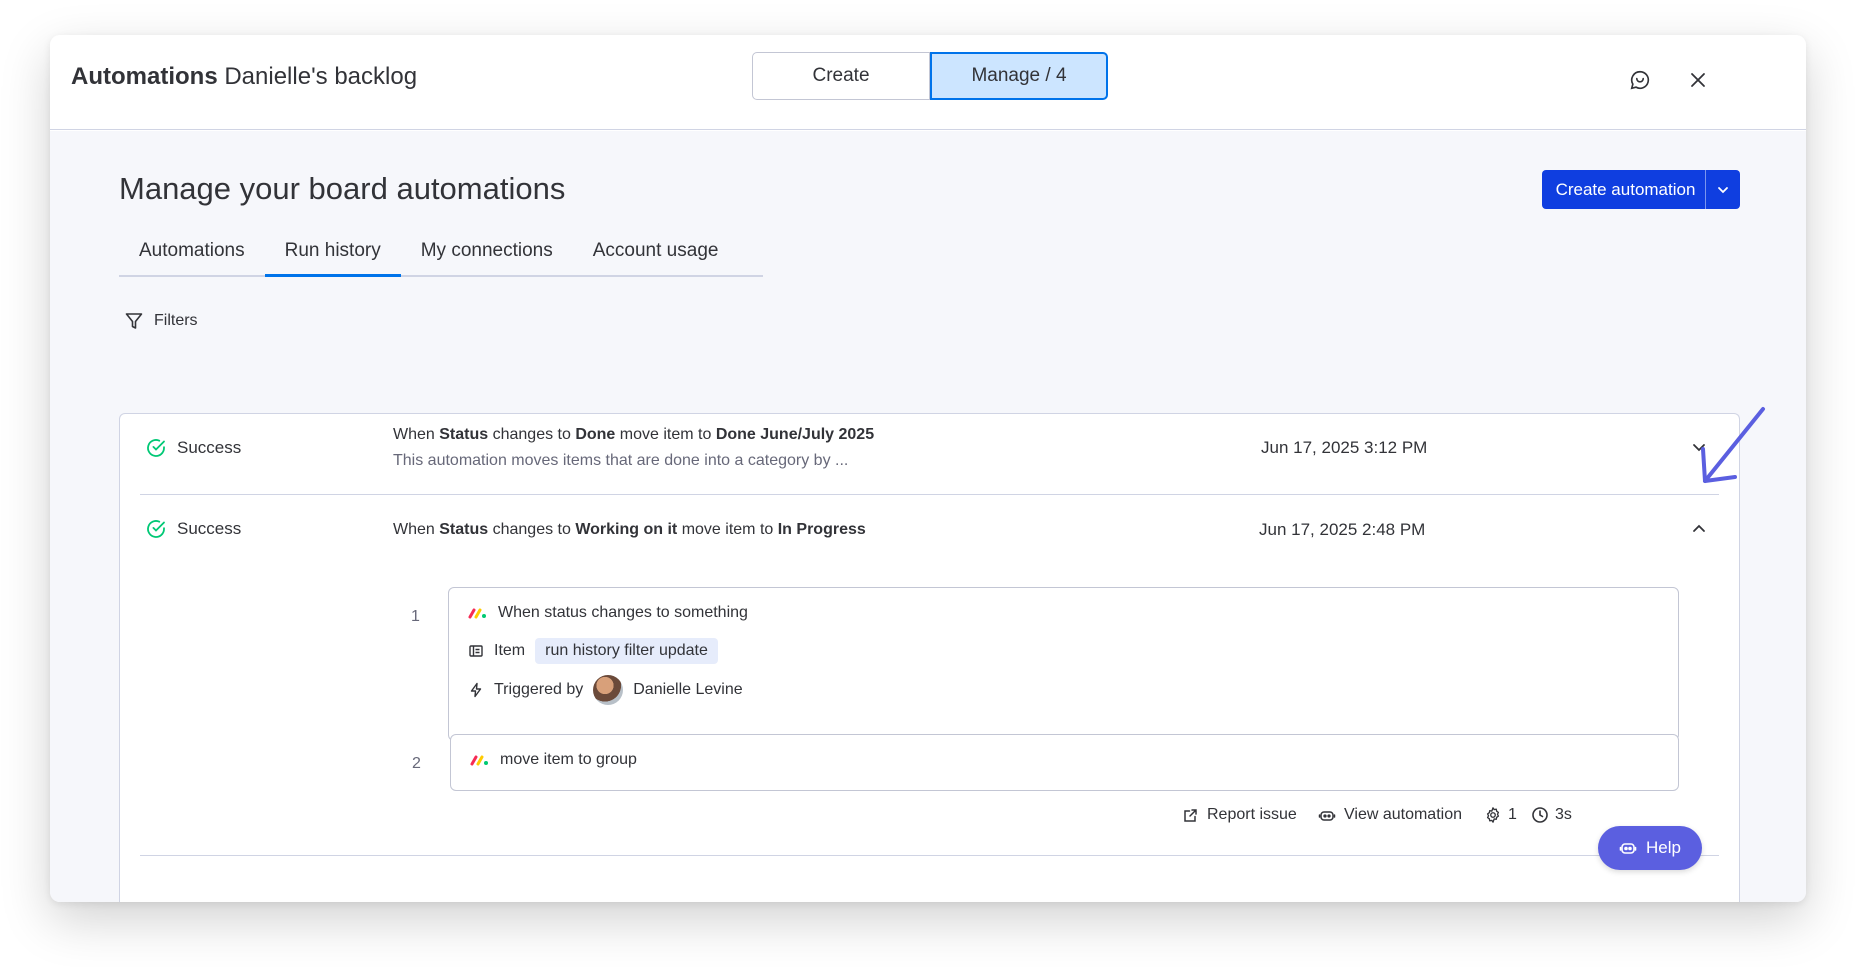  I want to click on create-automation-label: Create automation, so click(1623, 190).